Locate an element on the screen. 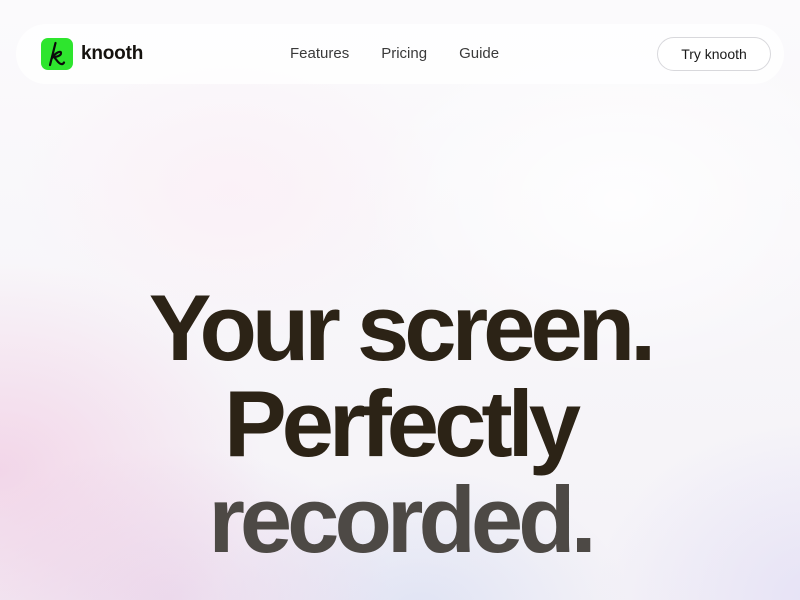  nav-links: Features Pricing Guide is located at coordinates (410, 54).